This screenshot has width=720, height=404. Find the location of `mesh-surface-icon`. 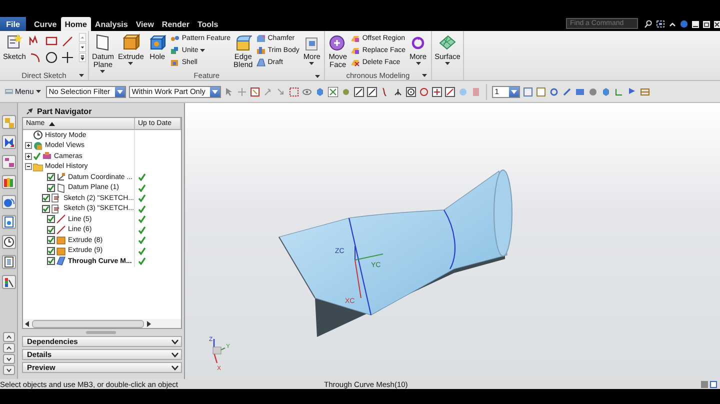

mesh-surface-icon is located at coordinates (61, 261).